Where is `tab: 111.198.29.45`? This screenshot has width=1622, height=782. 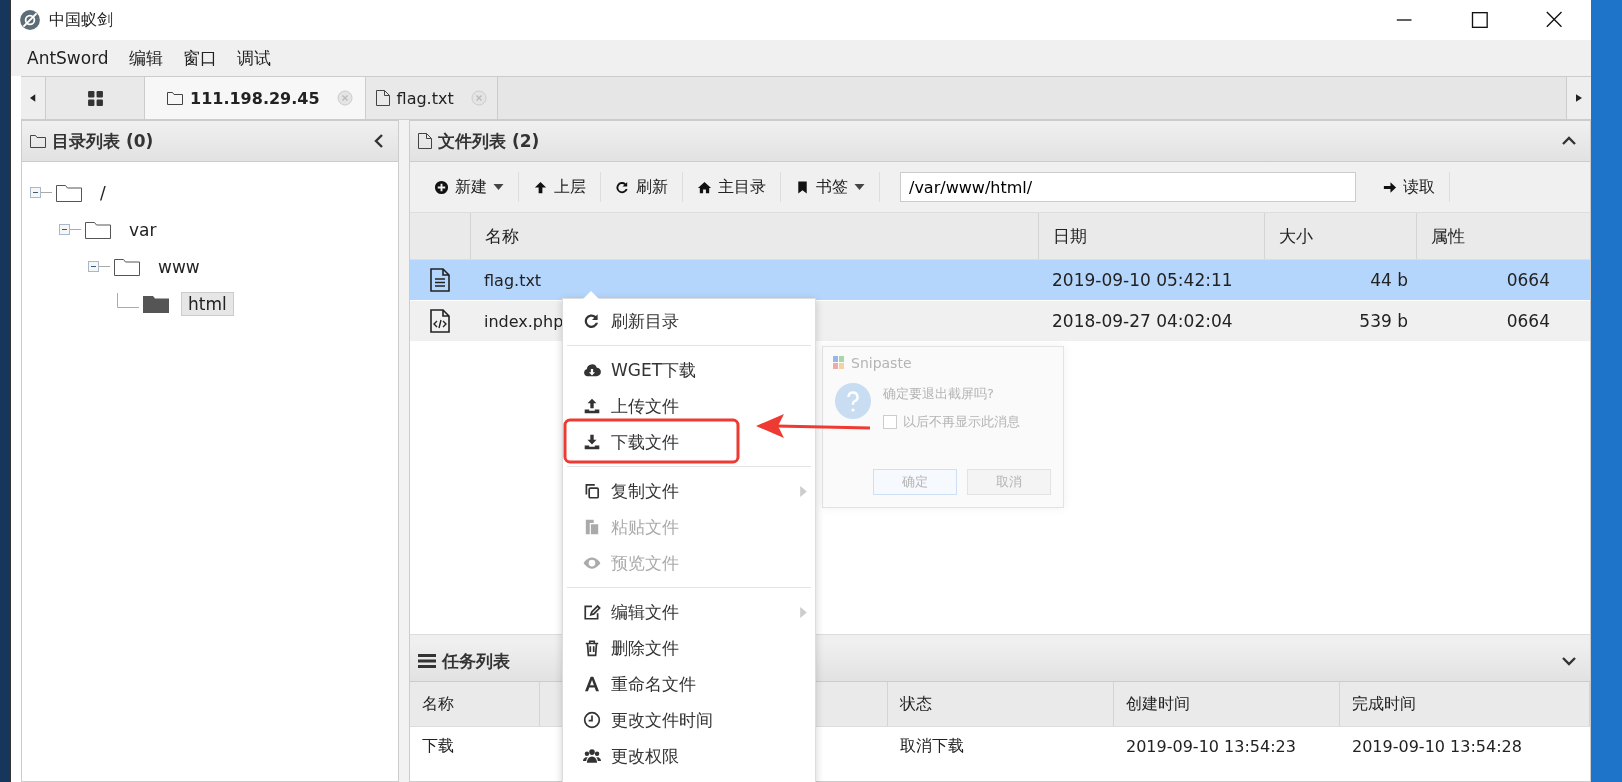 tab: 111.198.29.45 is located at coordinates (255, 98).